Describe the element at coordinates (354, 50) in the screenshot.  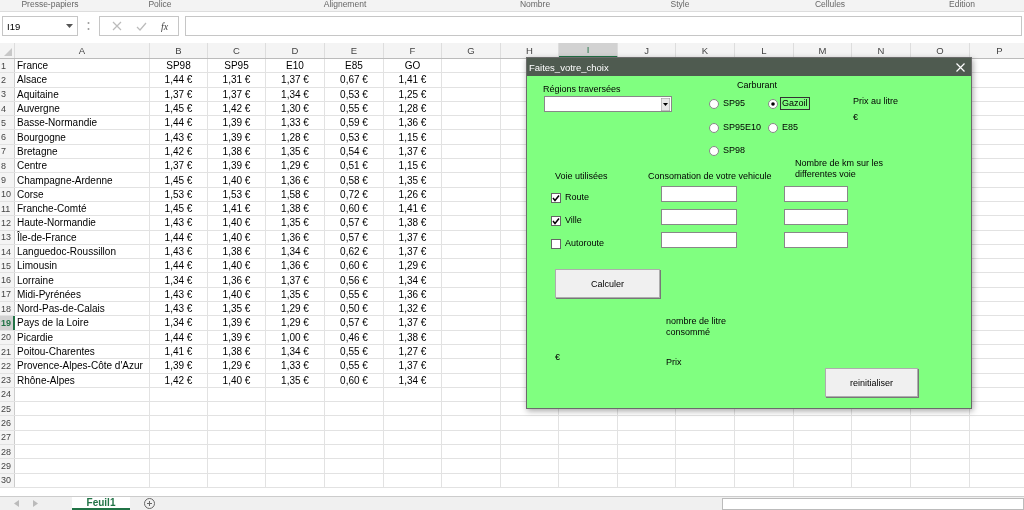
I see `column-header: E` at that location.